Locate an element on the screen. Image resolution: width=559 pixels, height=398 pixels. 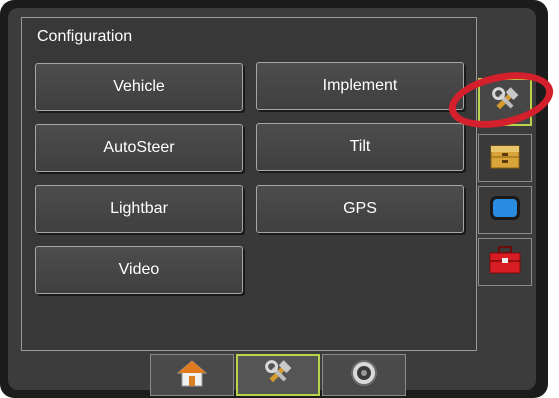
video-button: Video is located at coordinates (139, 270).